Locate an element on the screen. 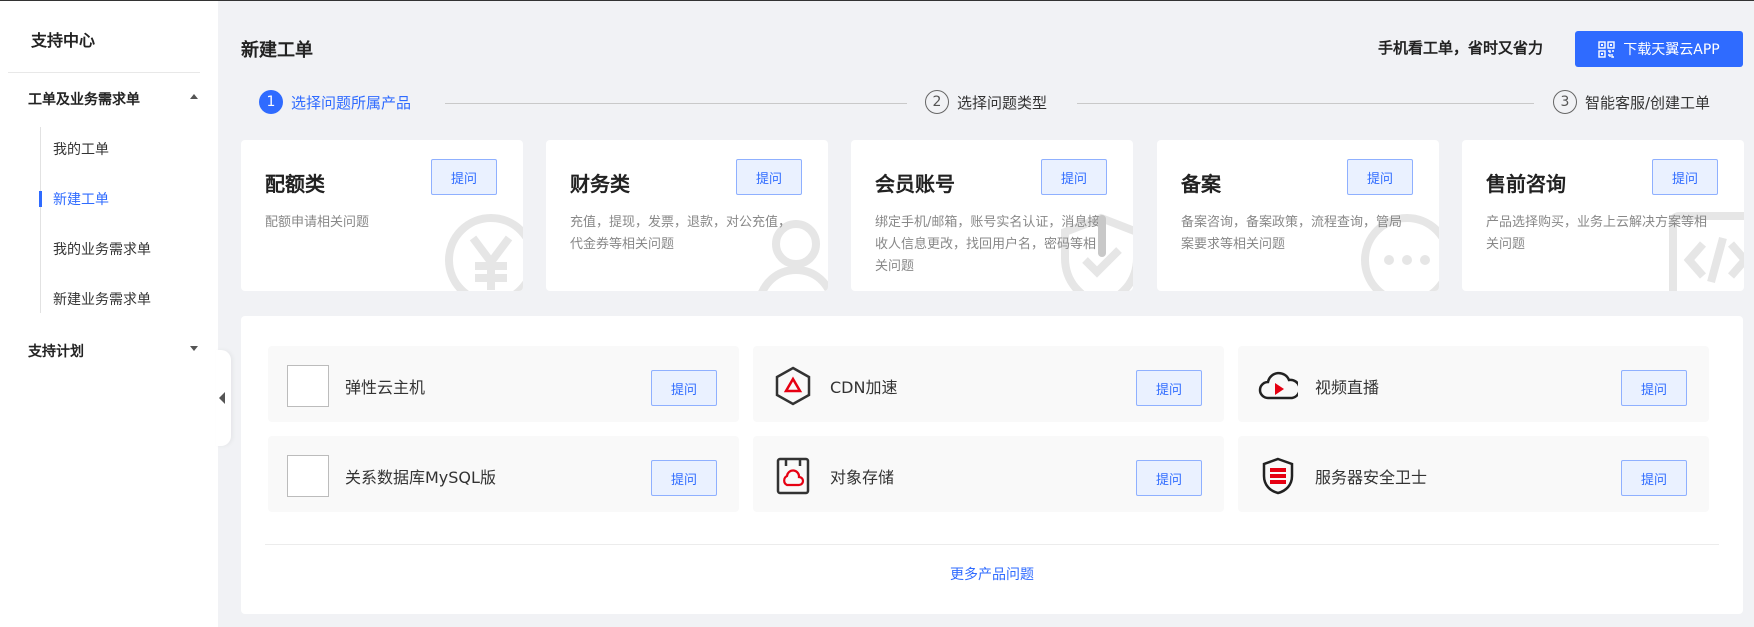 The width and height of the screenshot is (1754, 627). category-description: 产品选择购买，业务上云解决方案等相关问题 is located at coordinates (1597, 233).